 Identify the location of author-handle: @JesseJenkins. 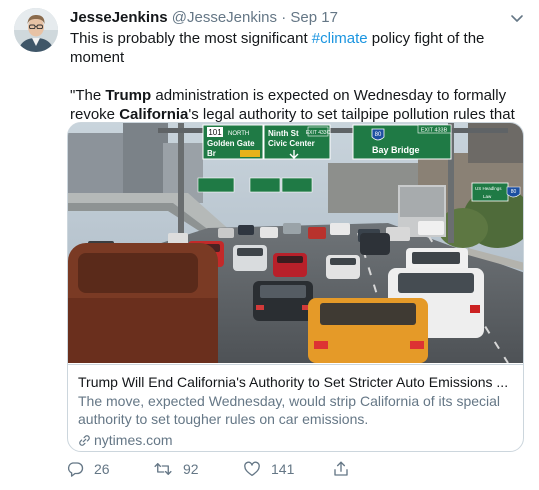
(224, 17).